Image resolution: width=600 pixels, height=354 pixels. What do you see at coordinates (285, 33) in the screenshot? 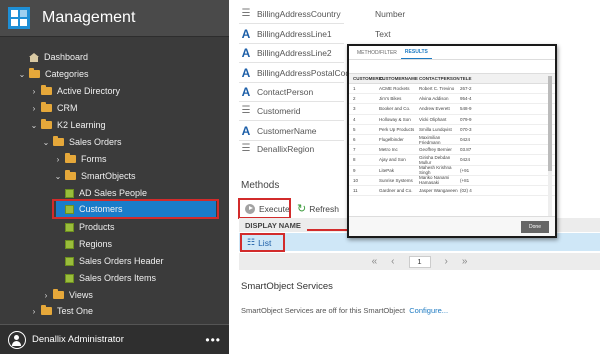
I see `property-row: A BillingAddressLine1` at bounding box center [285, 33].